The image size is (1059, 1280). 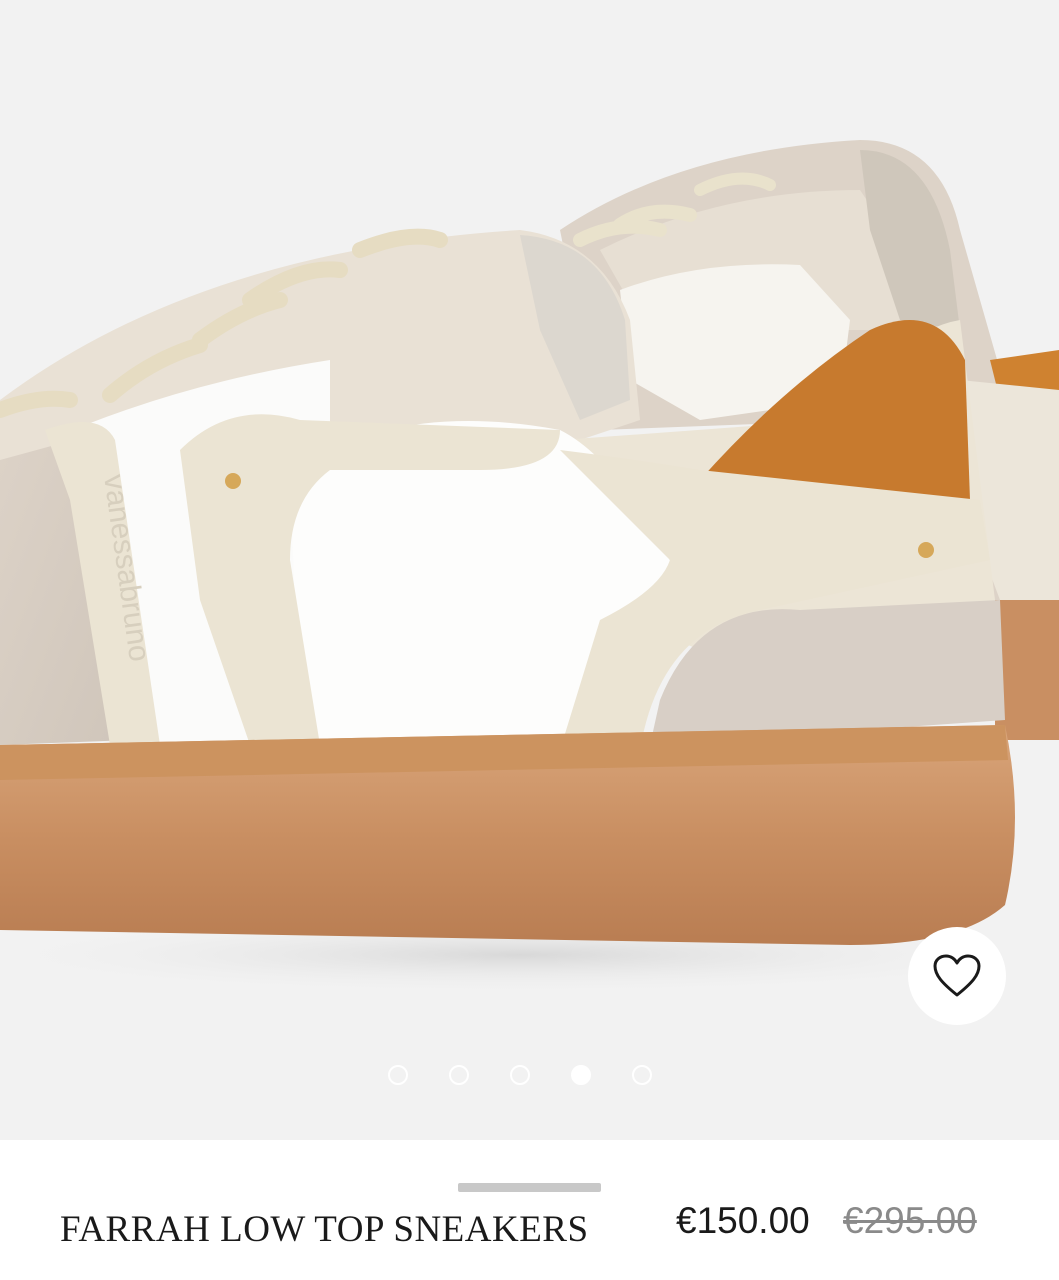 I want to click on carousel-indicators, so click(x=520, y=1075).